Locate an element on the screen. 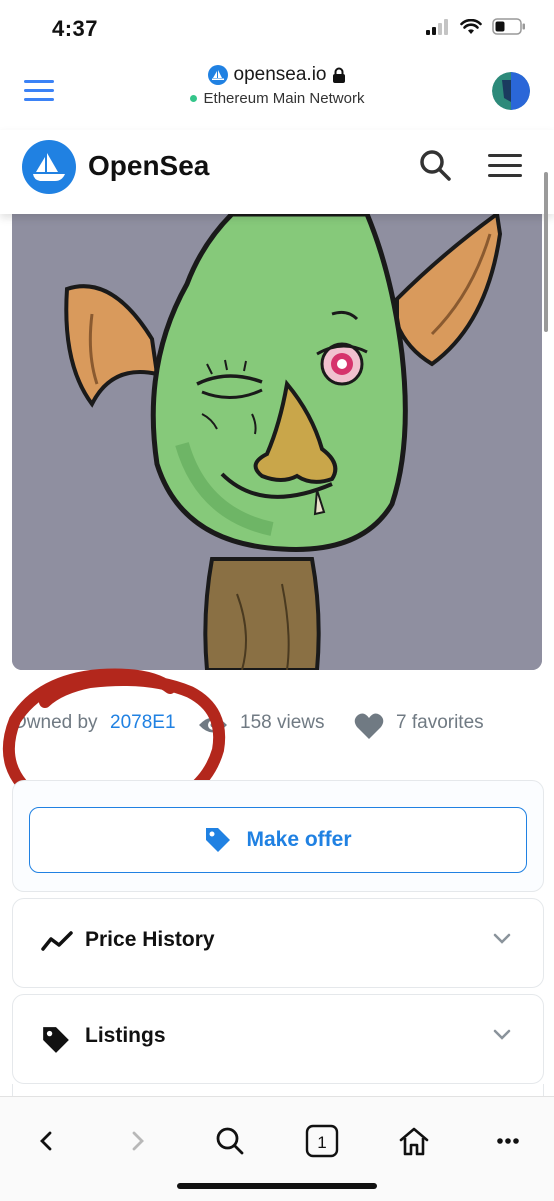 This screenshot has width=554, height=1201. owner-prefix: Owned by is located at coordinates (55, 722).